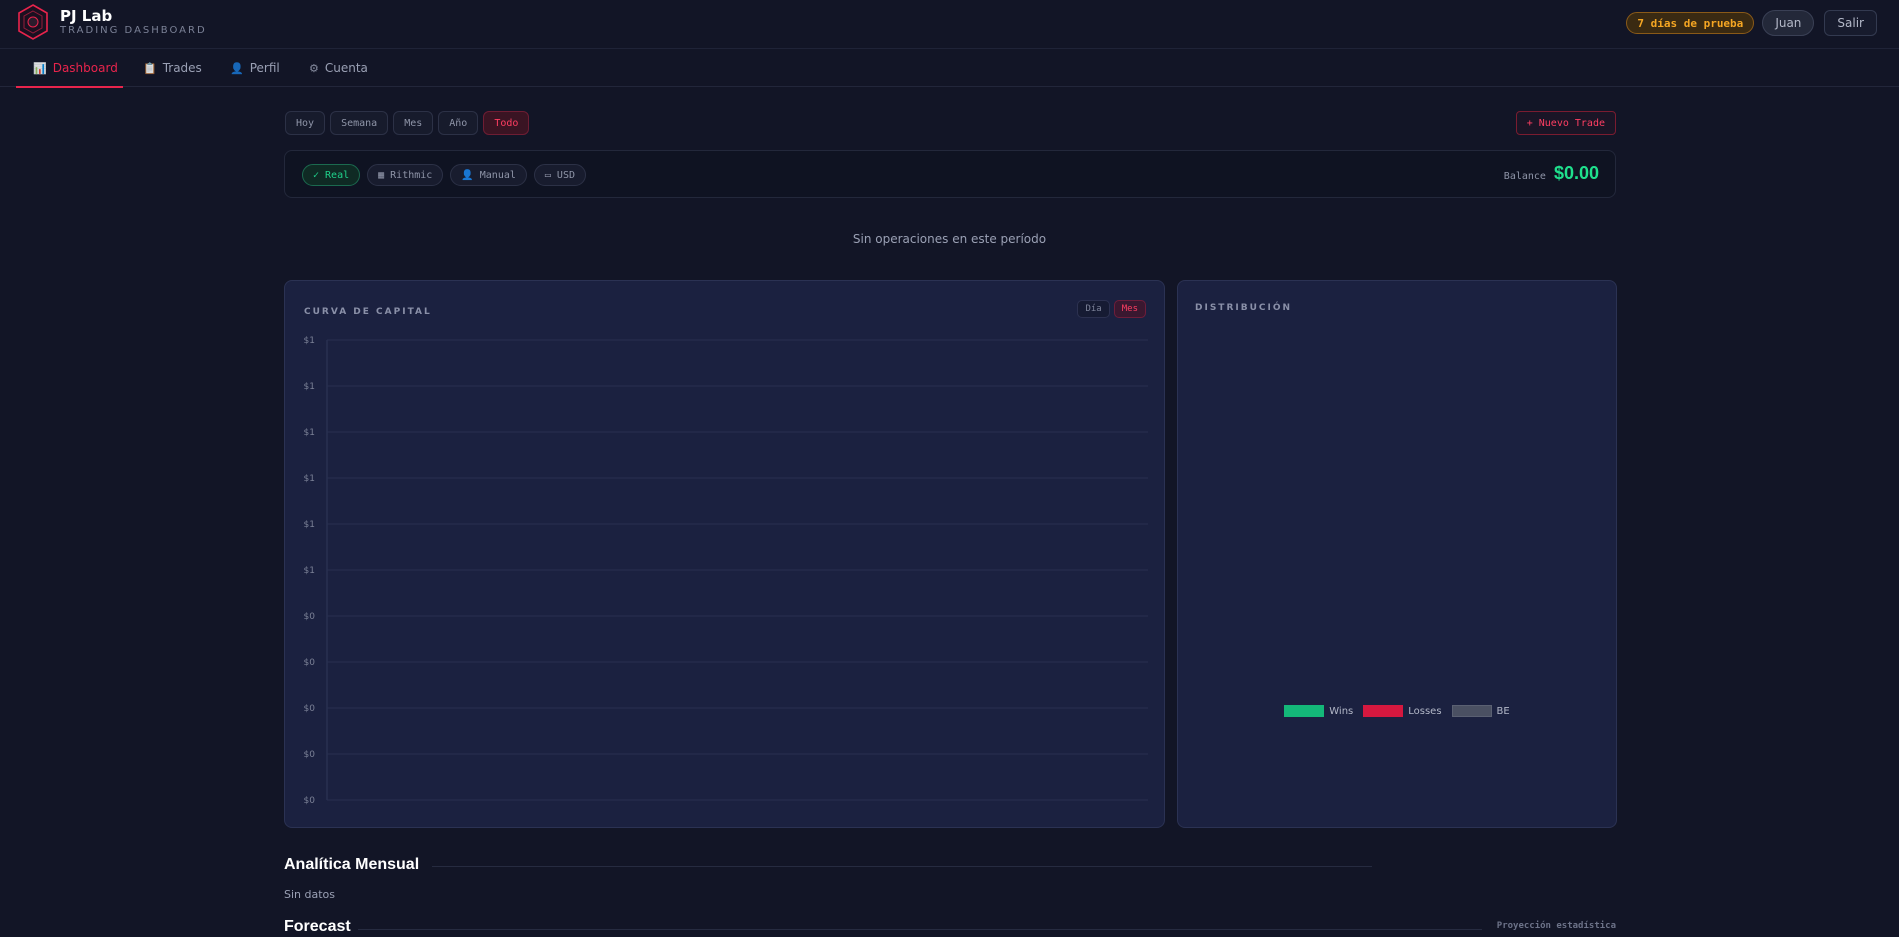 This screenshot has width=1899, height=937. What do you see at coordinates (547, 175) in the screenshot?
I see `card-icon: ▭` at bounding box center [547, 175].